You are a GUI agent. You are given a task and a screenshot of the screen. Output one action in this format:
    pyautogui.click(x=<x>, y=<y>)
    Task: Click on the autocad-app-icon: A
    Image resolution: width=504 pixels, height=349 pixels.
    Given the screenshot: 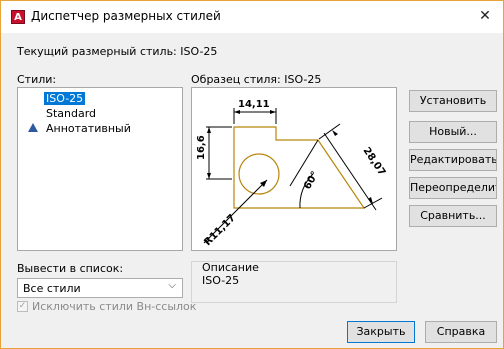 What is the action you would take?
    pyautogui.click(x=18, y=17)
    